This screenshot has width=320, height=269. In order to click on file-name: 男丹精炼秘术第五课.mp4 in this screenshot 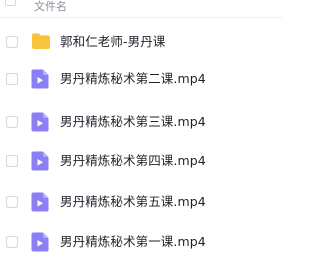, I will do `click(133, 201)`.